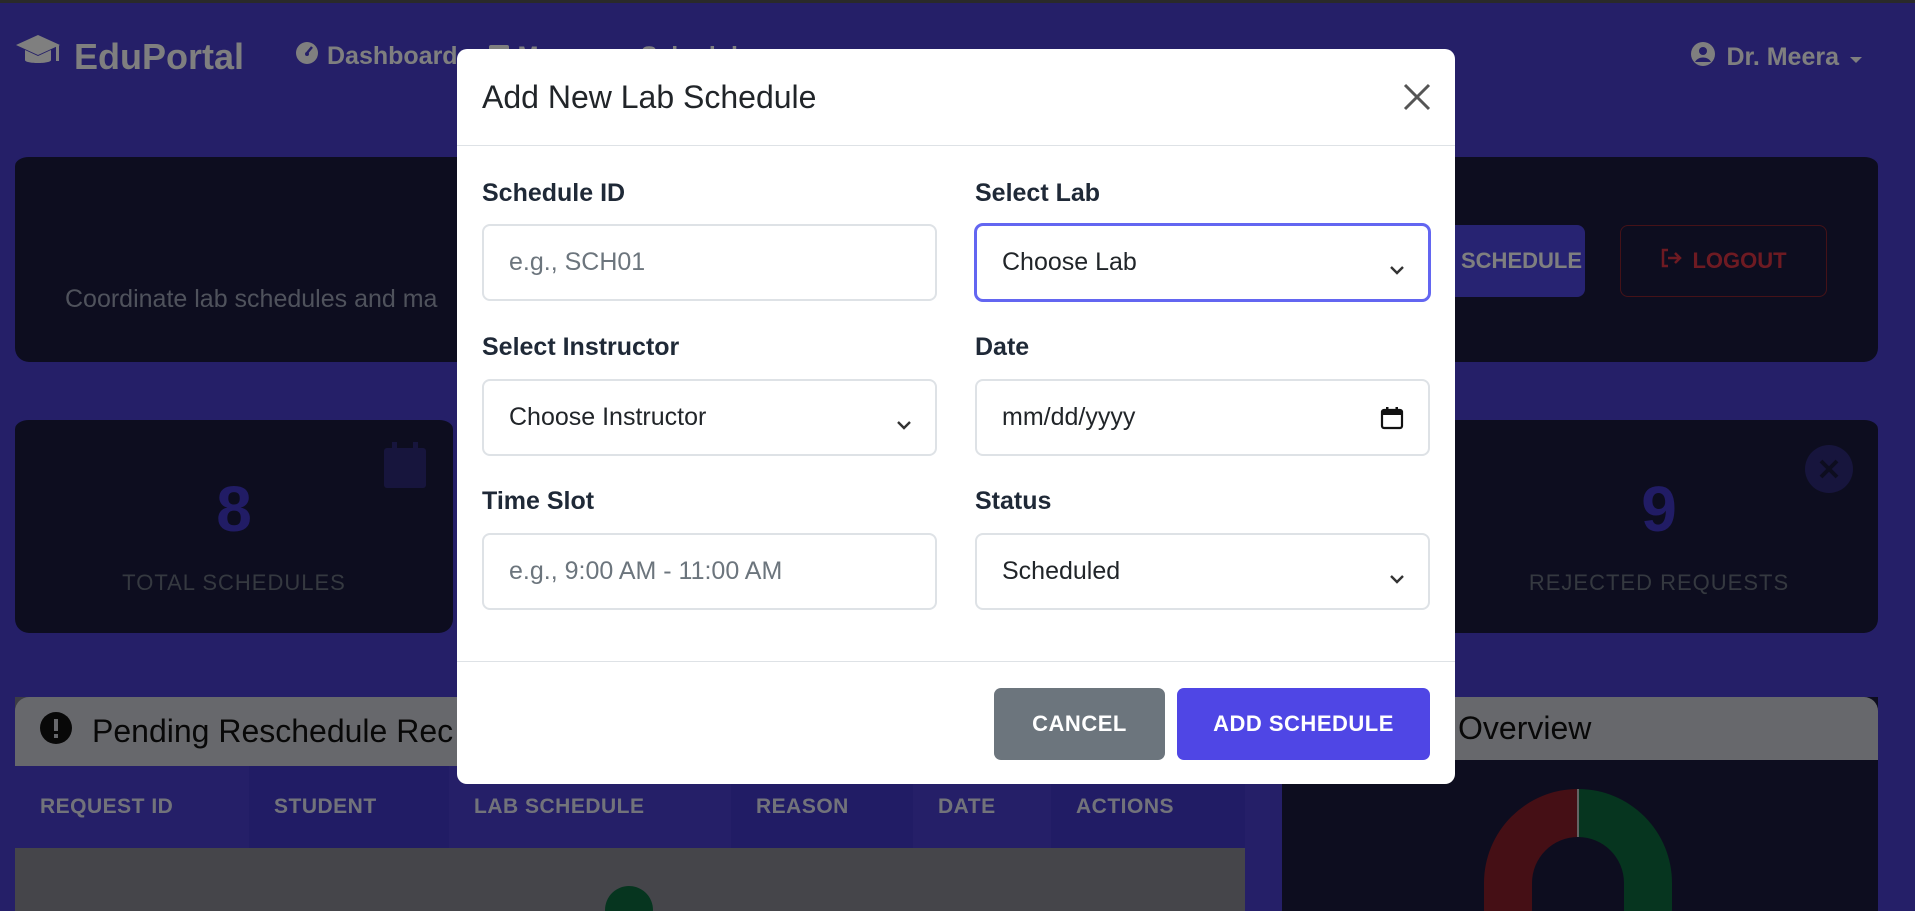 Image resolution: width=1915 pixels, height=911 pixels. Describe the element at coordinates (1013, 501) in the screenshot. I see `status-label: Status` at that location.